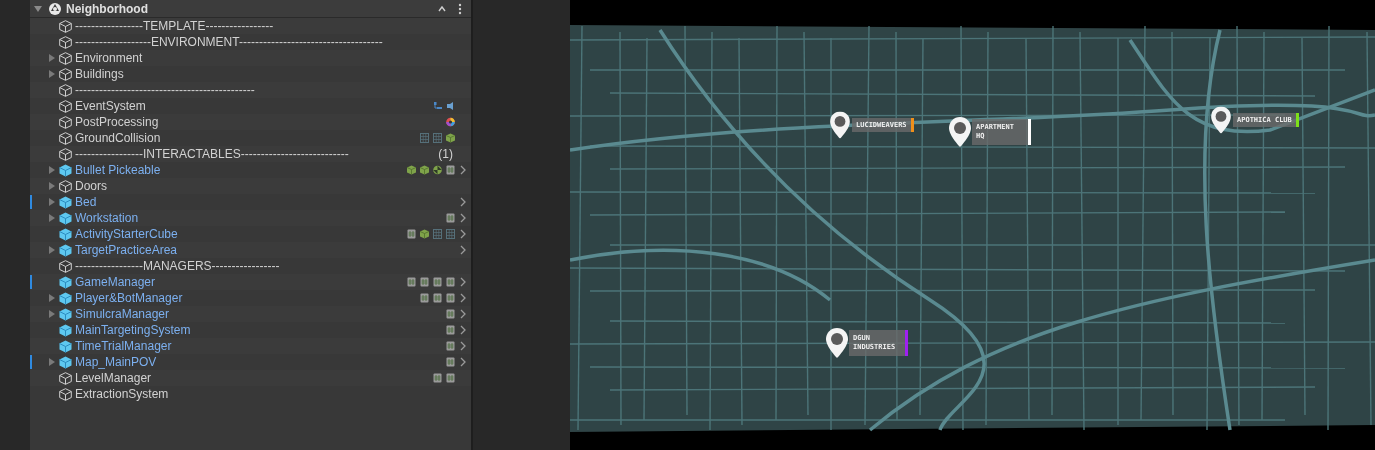  What do you see at coordinates (115, 282) in the screenshot?
I see `object-name: GameManager` at bounding box center [115, 282].